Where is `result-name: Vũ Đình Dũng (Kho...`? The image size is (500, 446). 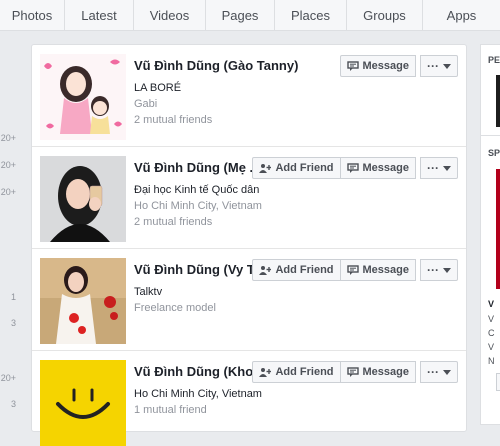
result-name: Vũ Đình Dũng (Kho... is located at coordinates (201, 372).